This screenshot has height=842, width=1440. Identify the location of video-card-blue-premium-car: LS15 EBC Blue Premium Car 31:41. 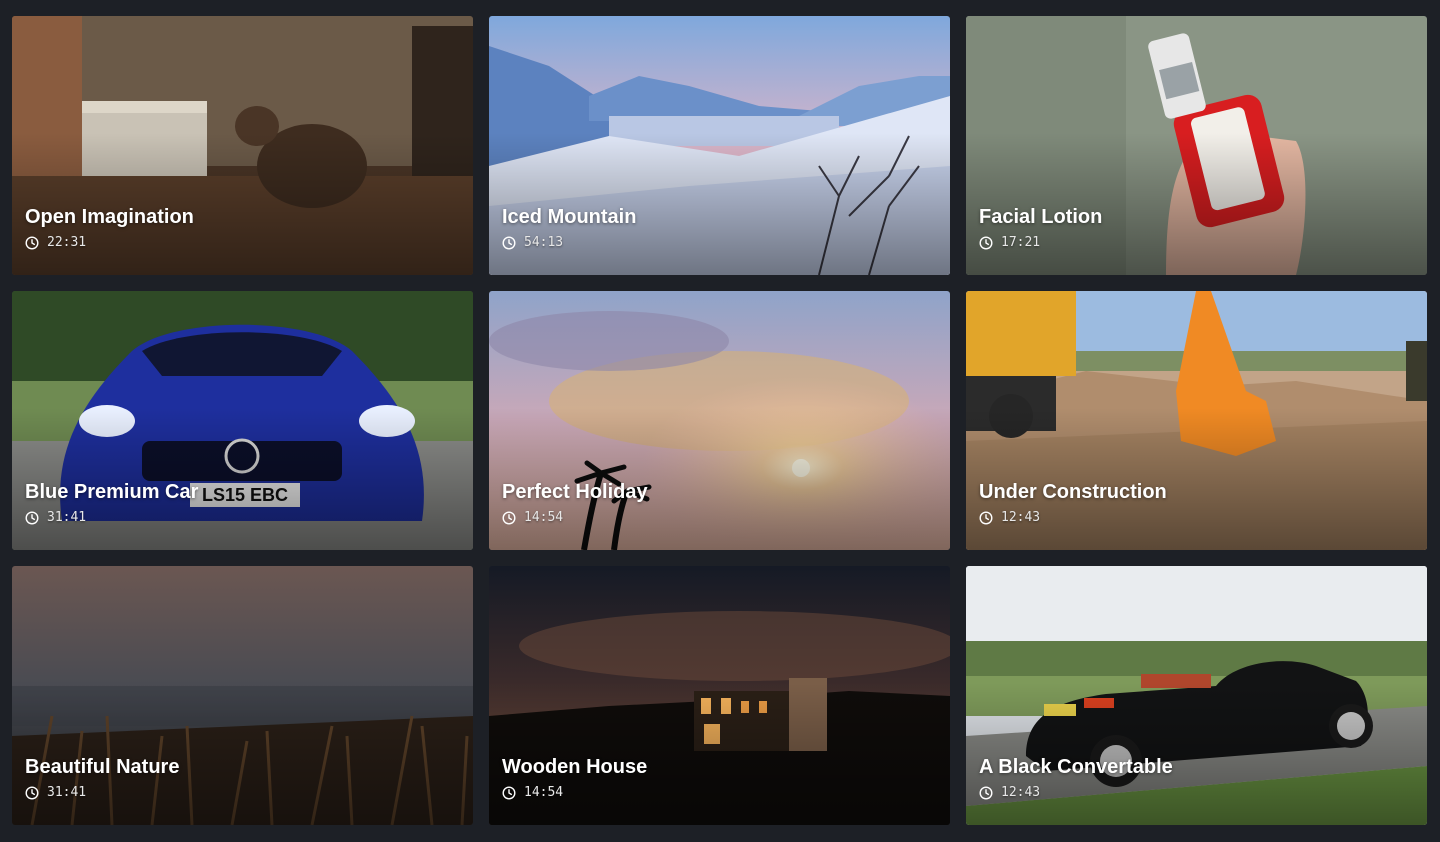
(242, 420).